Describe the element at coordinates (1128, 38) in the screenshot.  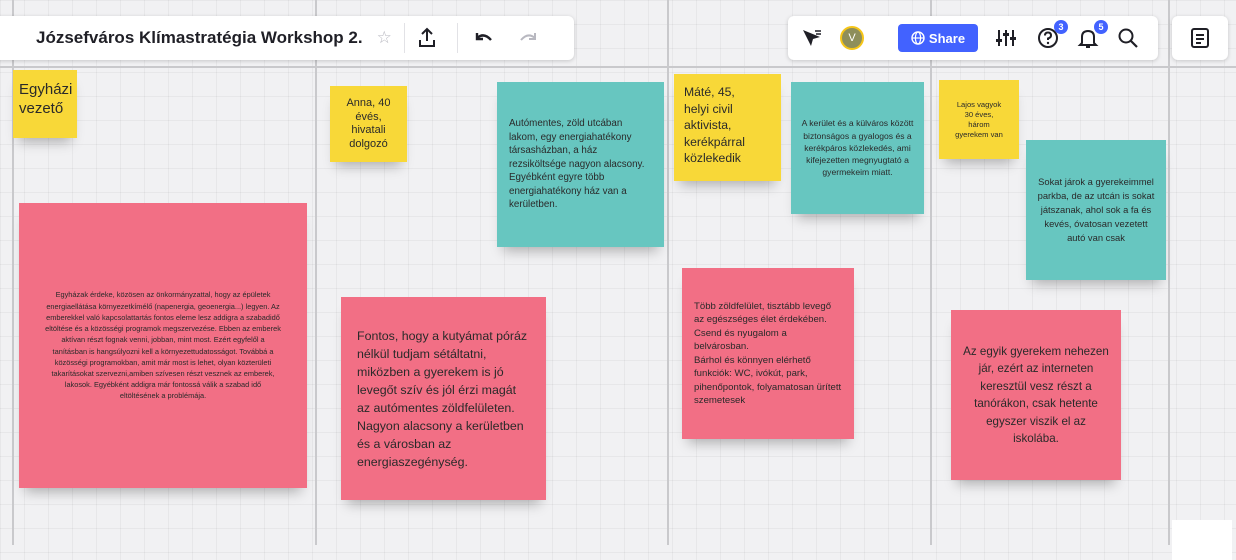
I see `search-icon` at that location.